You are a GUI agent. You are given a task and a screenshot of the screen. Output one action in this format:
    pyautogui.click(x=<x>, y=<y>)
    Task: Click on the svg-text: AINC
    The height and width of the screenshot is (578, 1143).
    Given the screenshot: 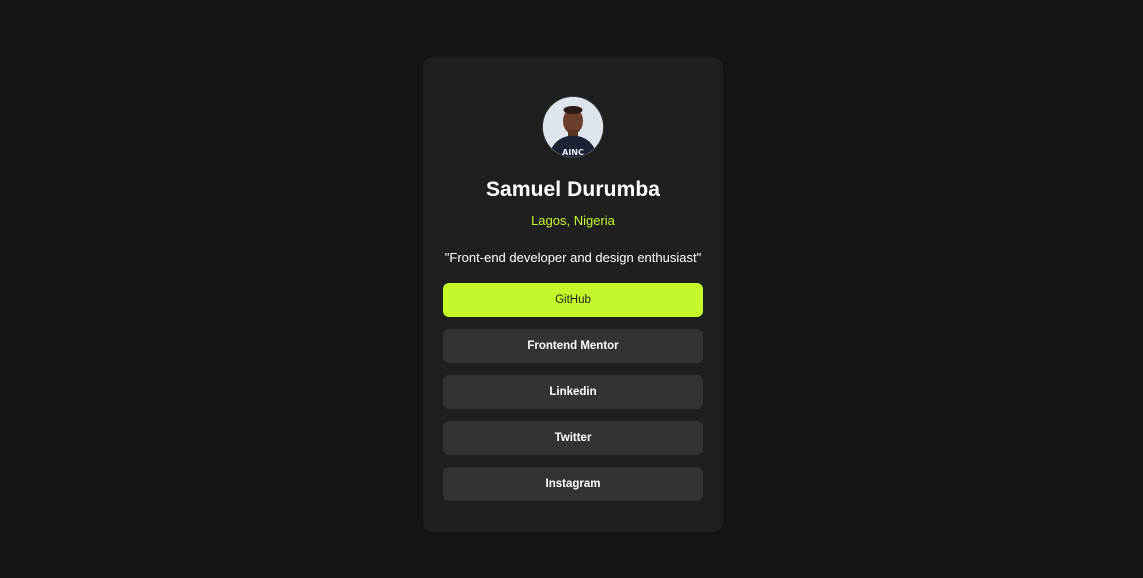 What is the action you would take?
    pyautogui.click(x=573, y=152)
    